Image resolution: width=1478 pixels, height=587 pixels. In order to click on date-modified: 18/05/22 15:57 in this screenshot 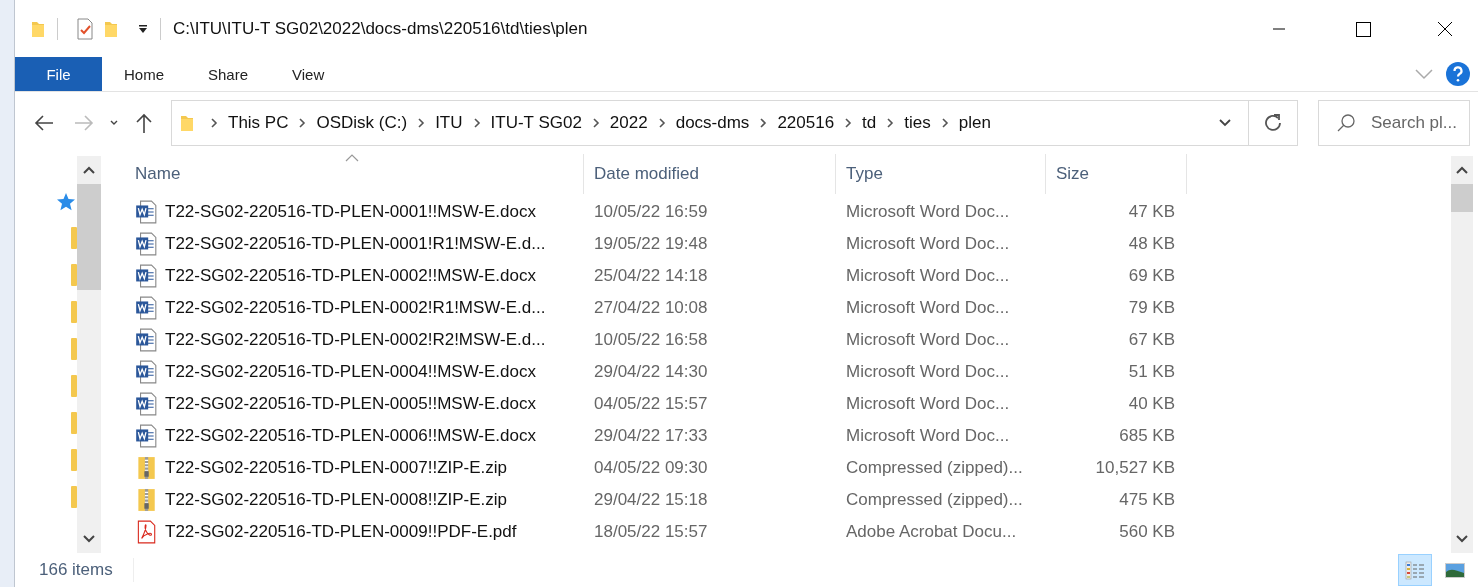, I will do `click(651, 532)`.